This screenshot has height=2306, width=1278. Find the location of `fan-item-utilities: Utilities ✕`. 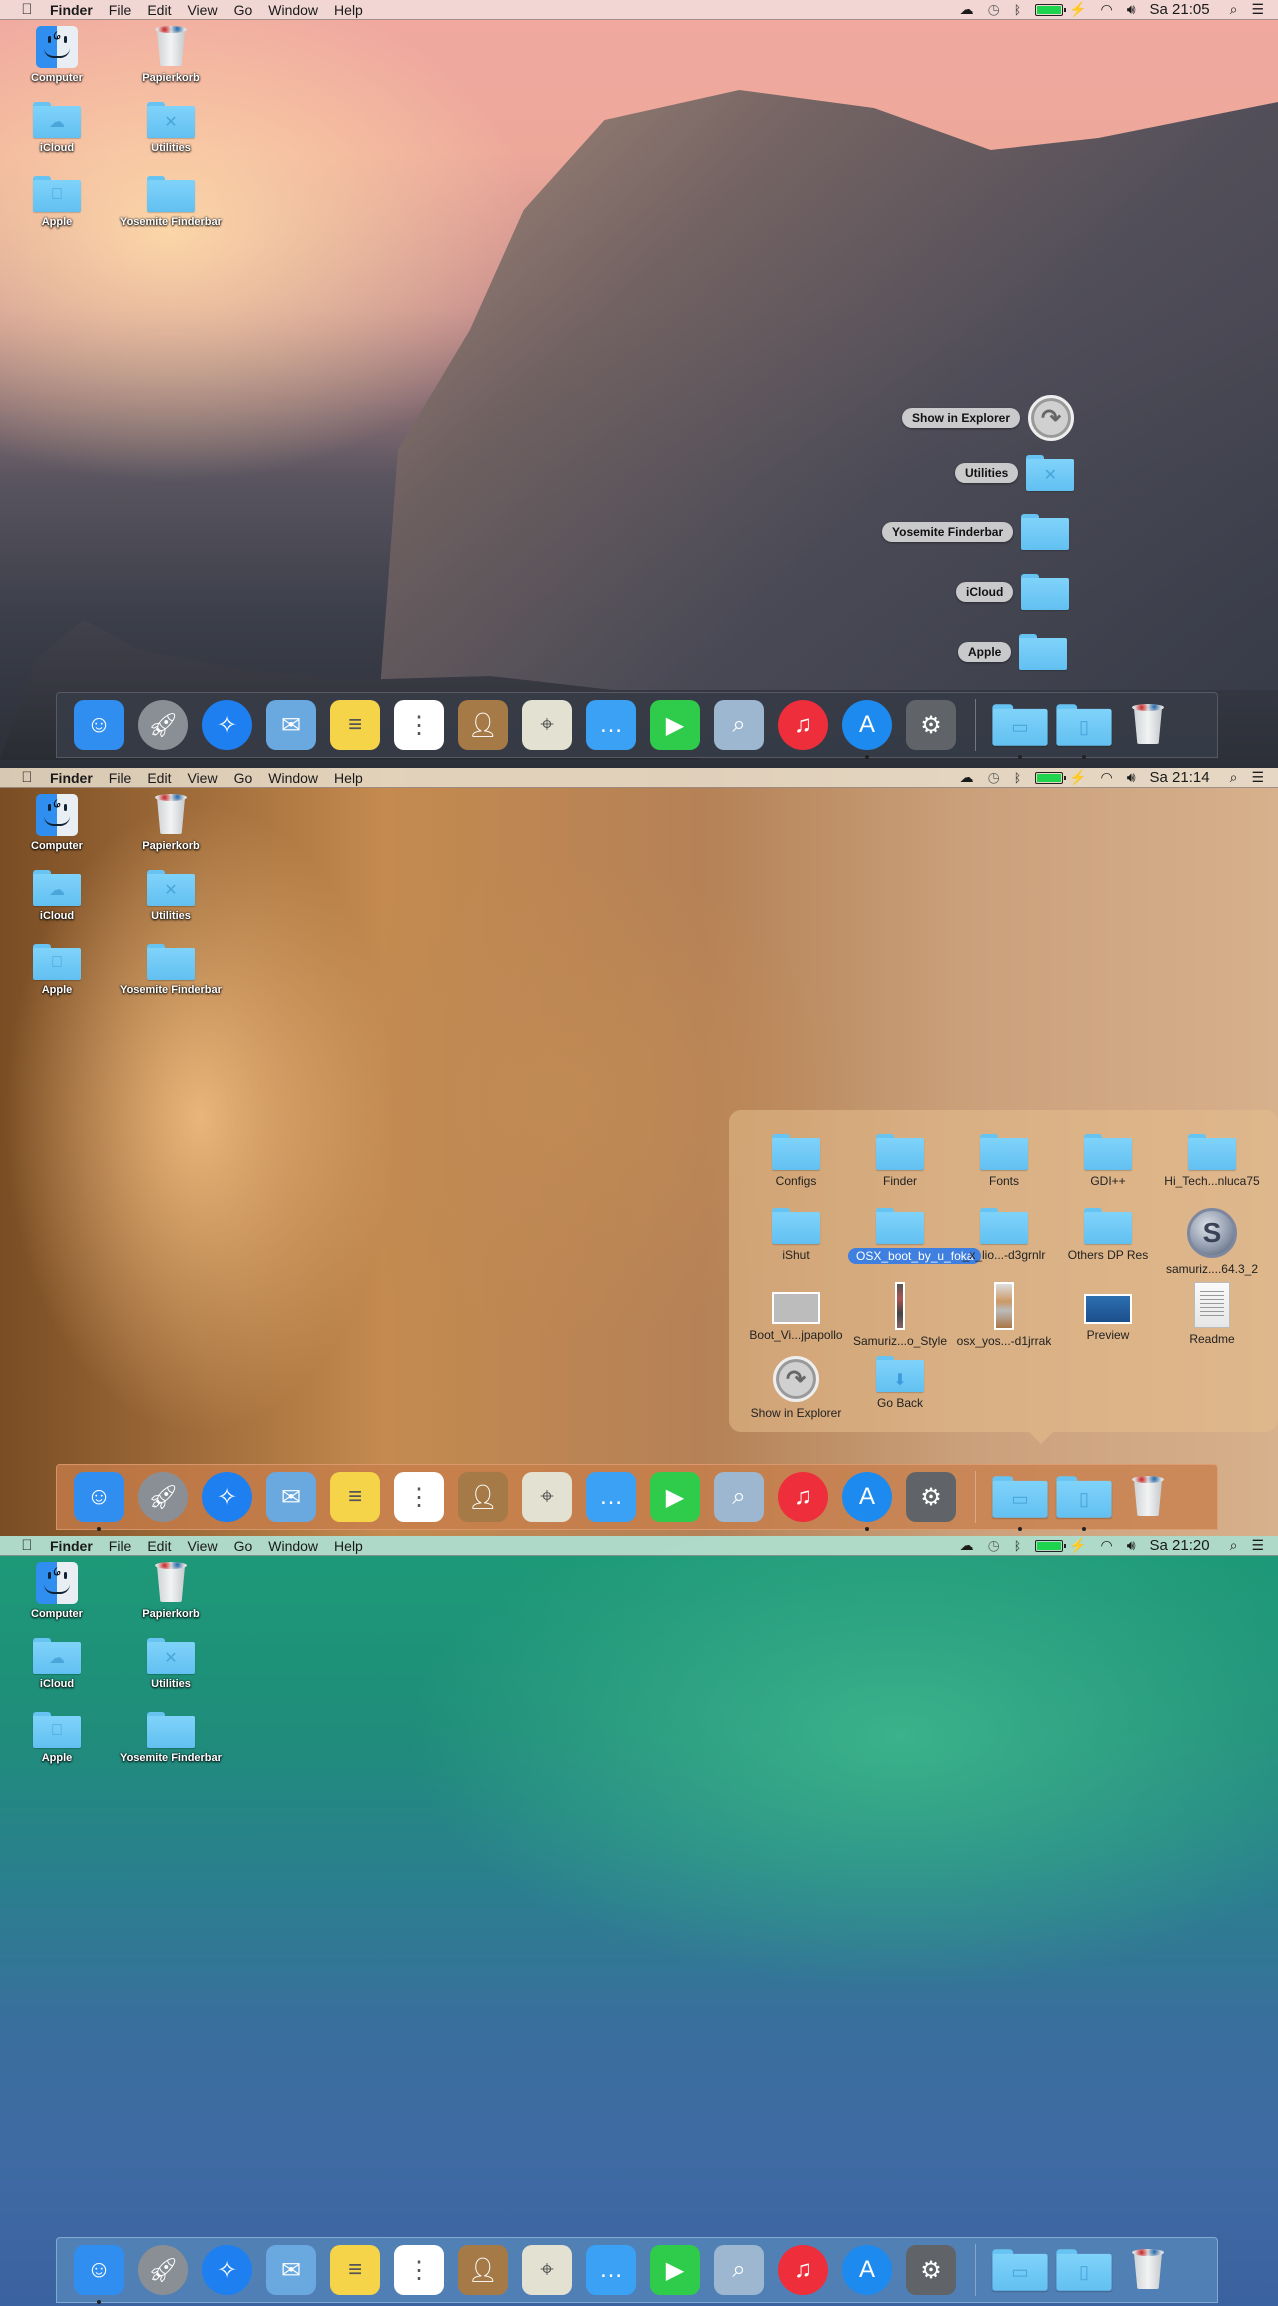

fan-item-utilities: Utilities ✕ is located at coordinates (1015, 473).